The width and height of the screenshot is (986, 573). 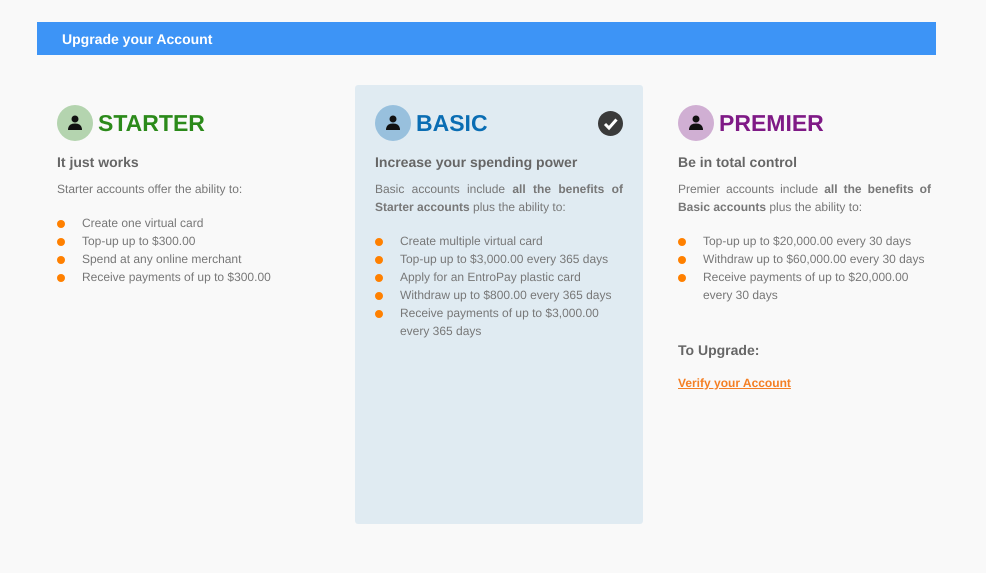 What do you see at coordinates (139, 241) in the screenshot?
I see `feature-text: Top-up up to $300.00` at bounding box center [139, 241].